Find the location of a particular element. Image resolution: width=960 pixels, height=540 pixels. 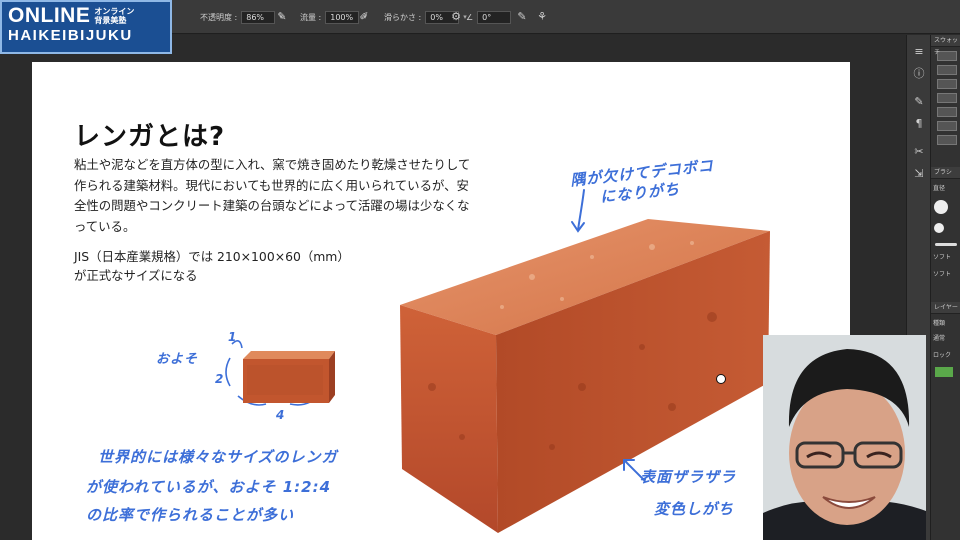

tab-swatches: スウォッチ is located at coordinates (945, 45).